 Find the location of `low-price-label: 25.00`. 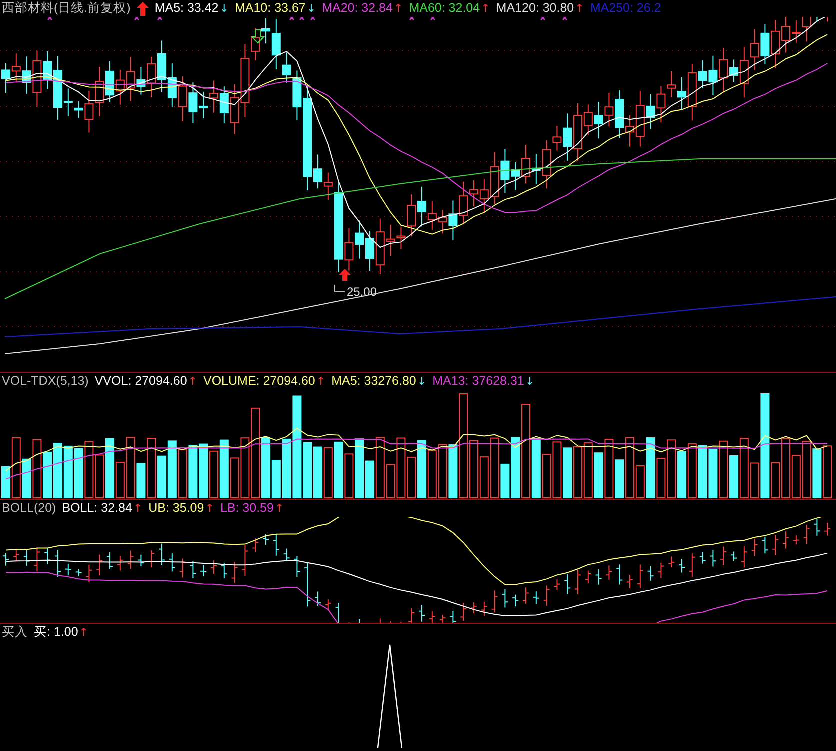

low-price-label: 25.00 is located at coordinates (362, 292).